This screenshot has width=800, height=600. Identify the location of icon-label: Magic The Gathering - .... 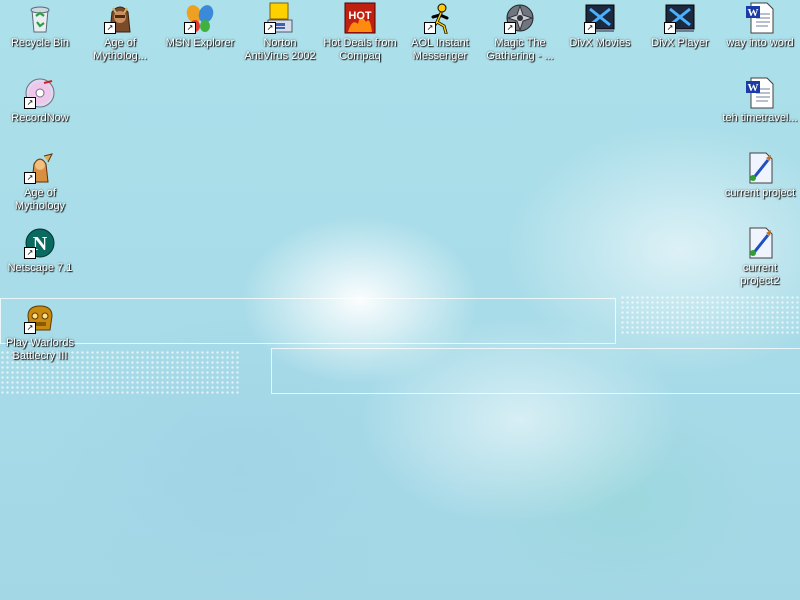
(520, 49).